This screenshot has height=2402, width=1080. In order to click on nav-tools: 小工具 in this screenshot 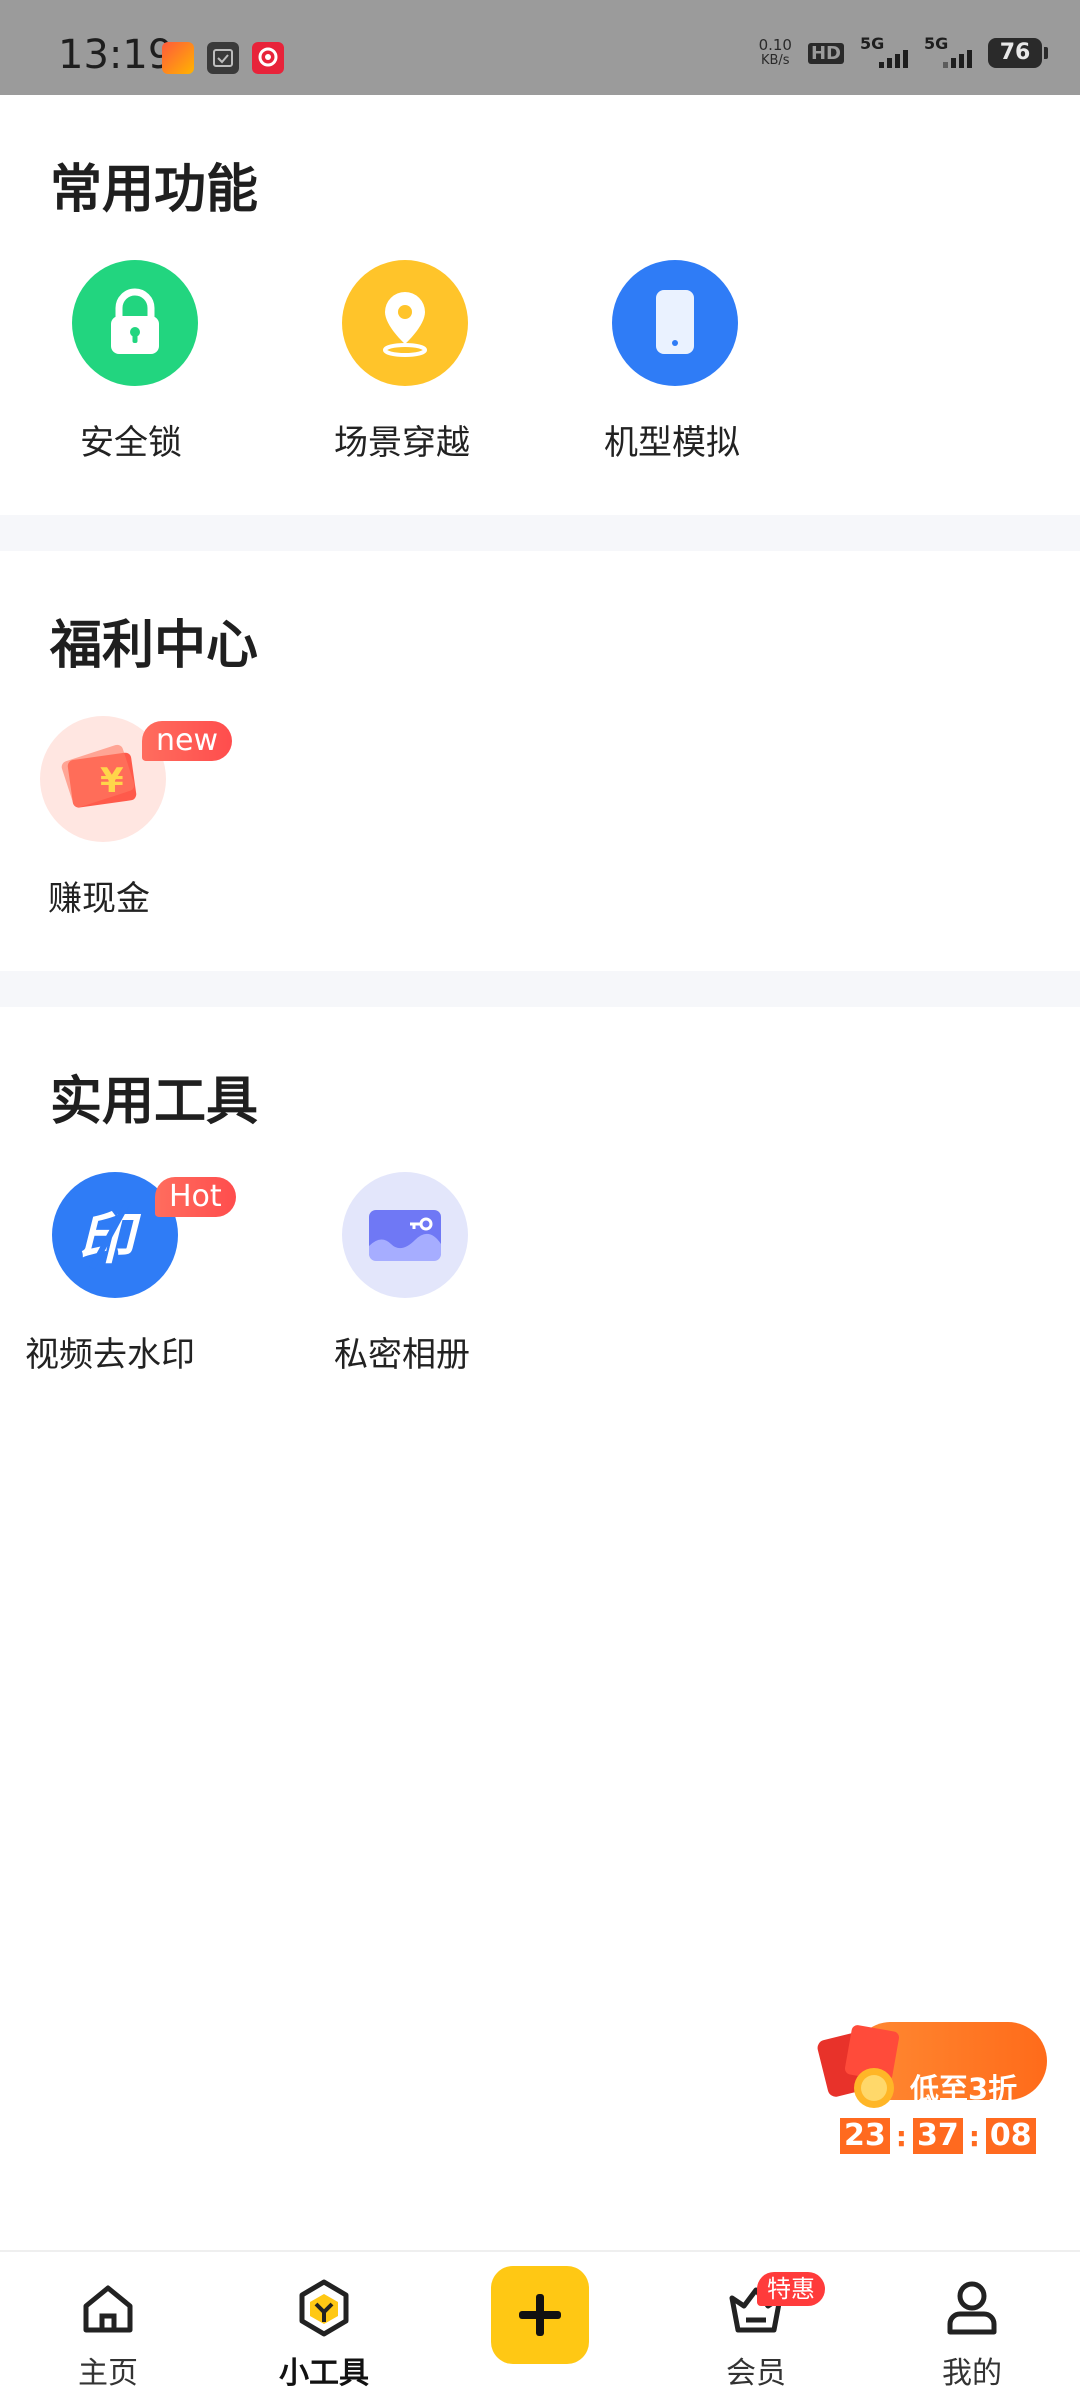, I will do `click(324, 2327)`.